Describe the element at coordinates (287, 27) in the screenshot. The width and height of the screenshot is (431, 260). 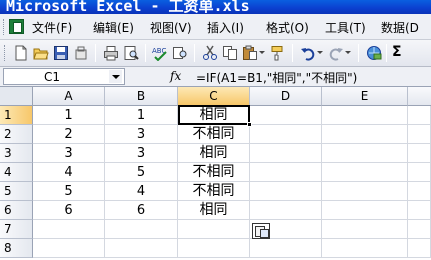
I see `menu-format: 格式(O)` at that location.